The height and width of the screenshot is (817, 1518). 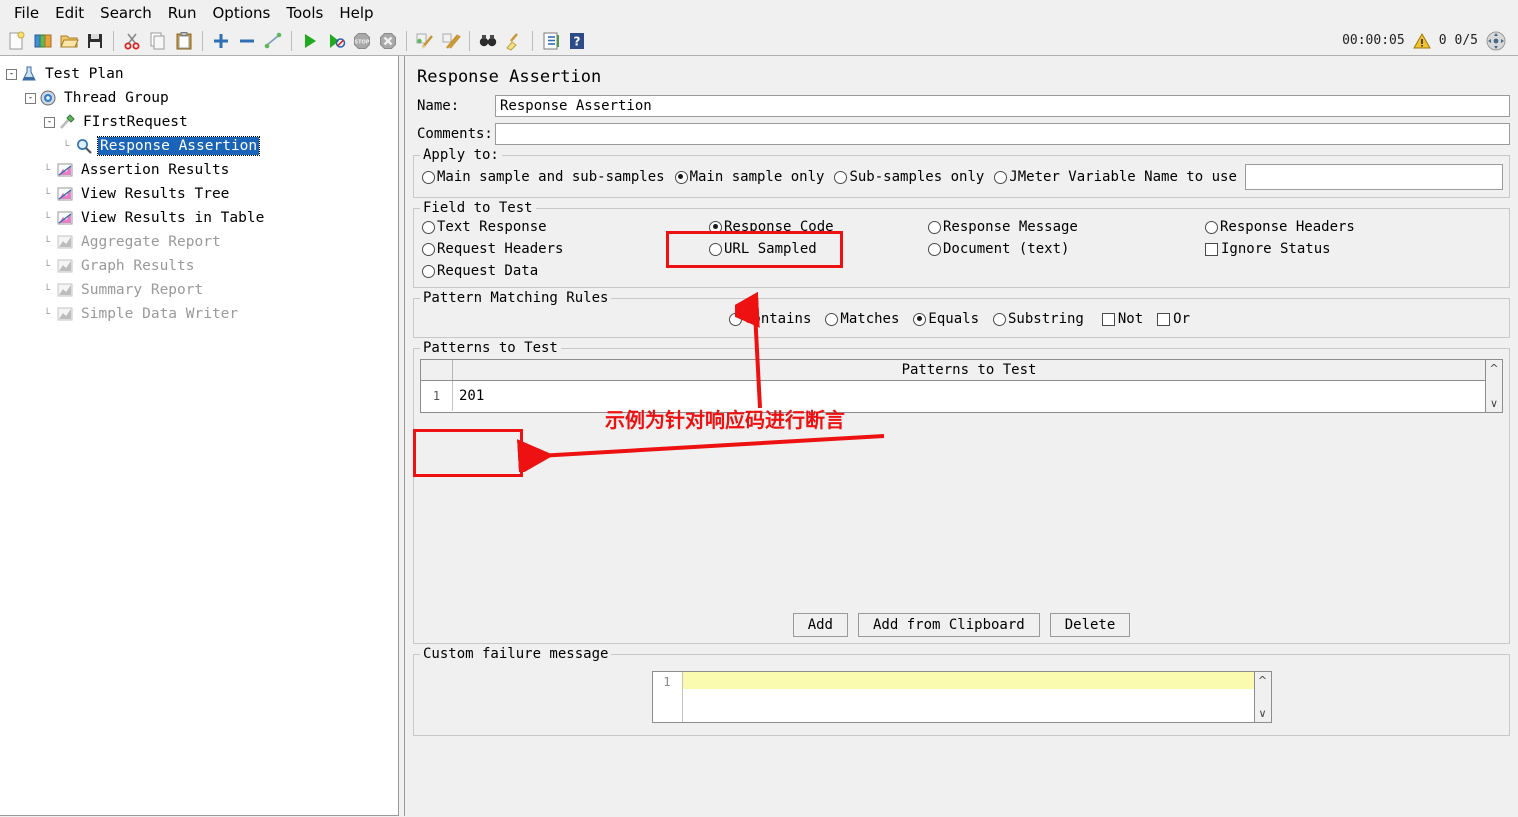 What do you see at coordinates (1064, 227) in the screenshot?
I see `radio-response-message: Response Message` at bounding box center [1064, 227].